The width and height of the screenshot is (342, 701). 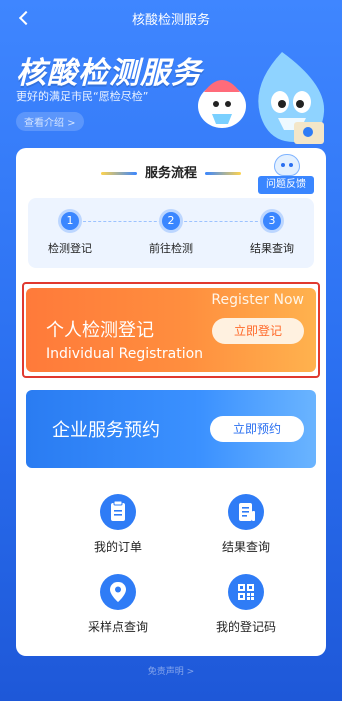 What do you see at coordinates (171, 221) in the screenshot?
I see `step-number: 2` at bounding box center [171, 221].